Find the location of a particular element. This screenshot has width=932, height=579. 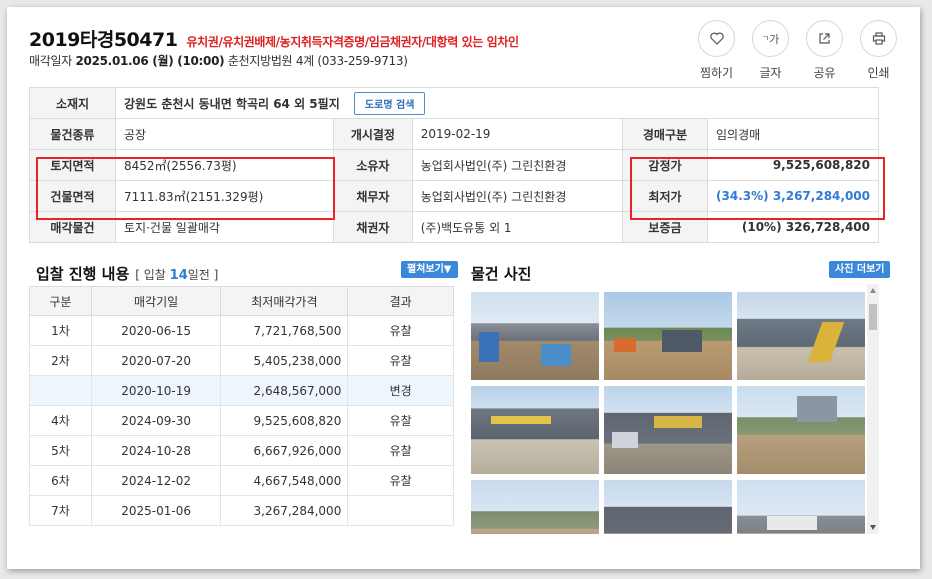

share-icon is located at coordinates (824, 38).